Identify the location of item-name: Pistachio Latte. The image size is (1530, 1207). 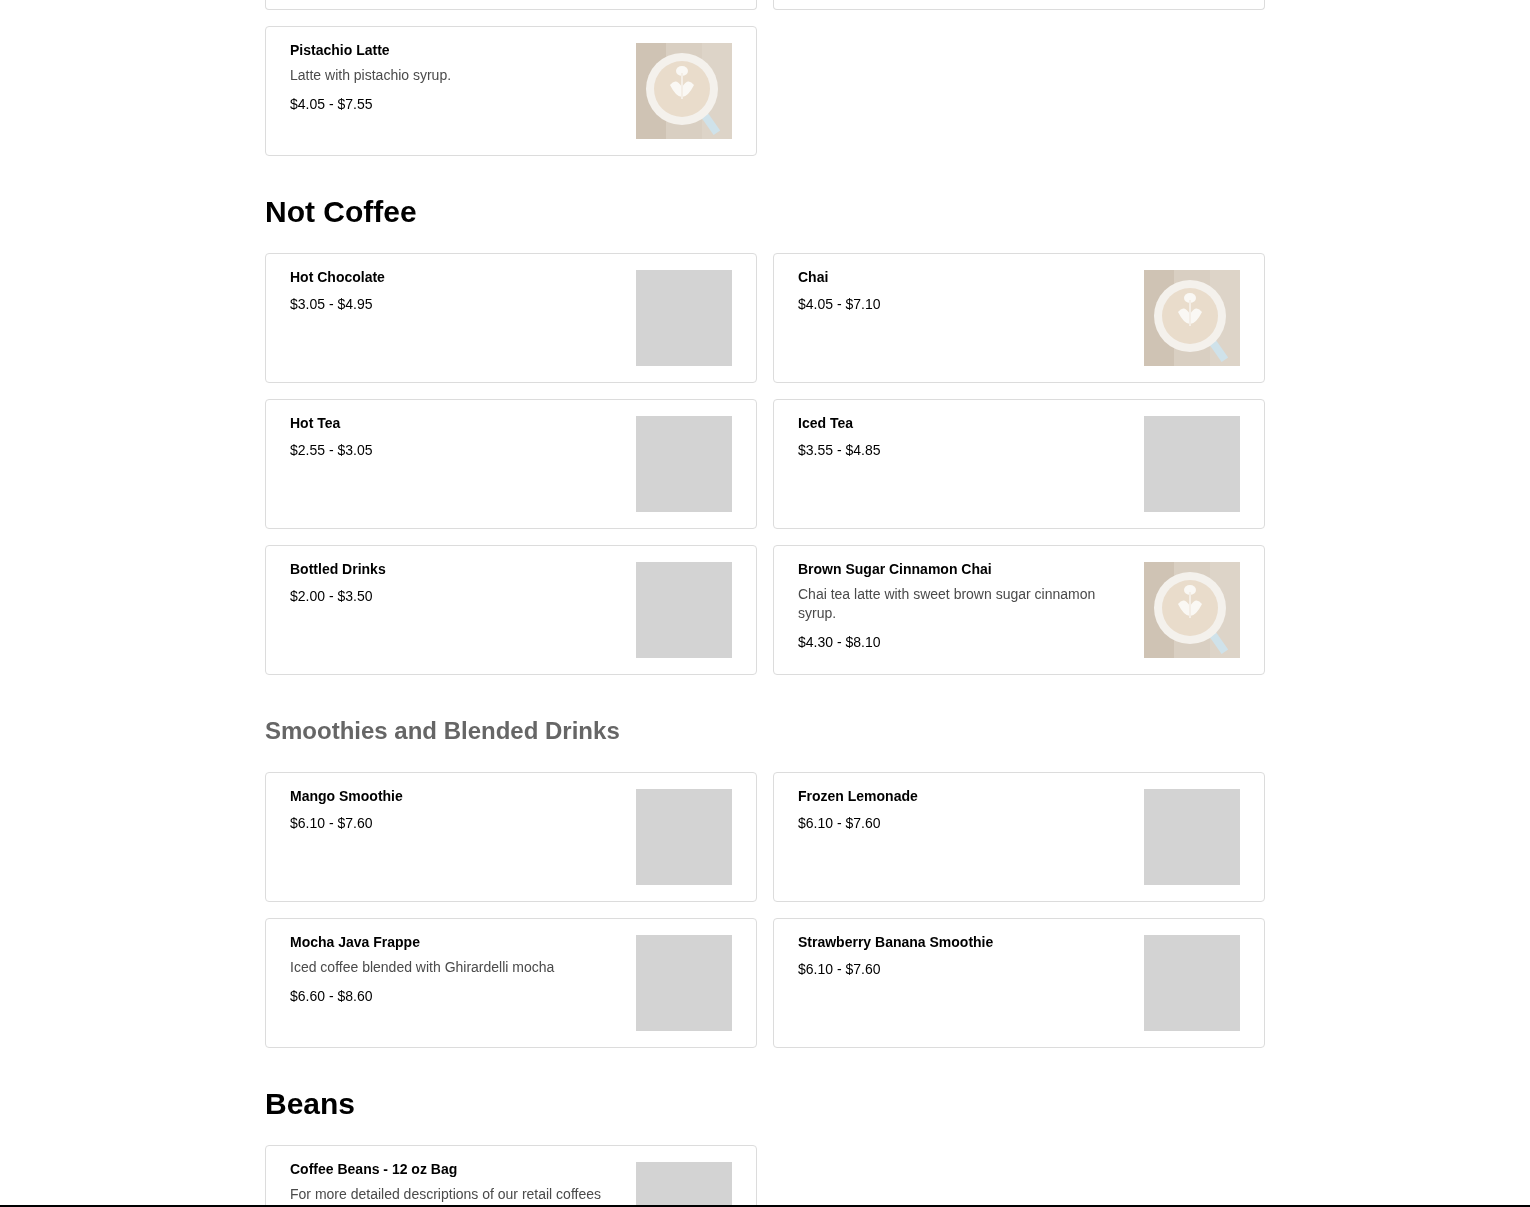
(340, 50).